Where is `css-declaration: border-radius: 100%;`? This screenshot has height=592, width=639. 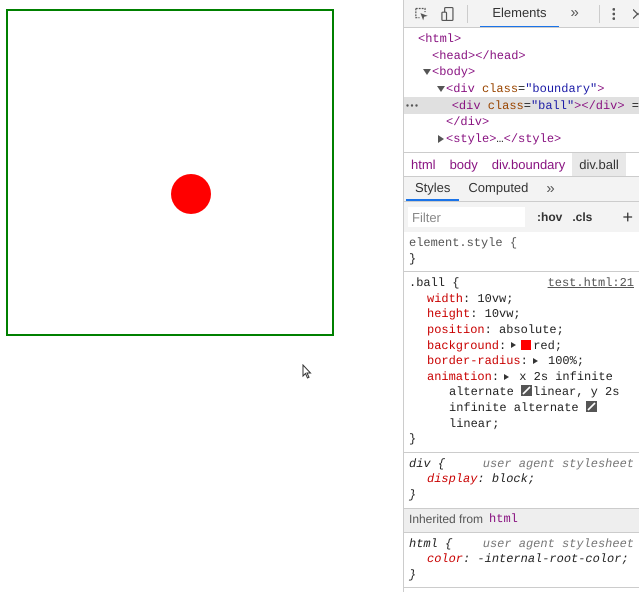 css-declaration: border-radius: 100%; is located at coordinates (506, 362).